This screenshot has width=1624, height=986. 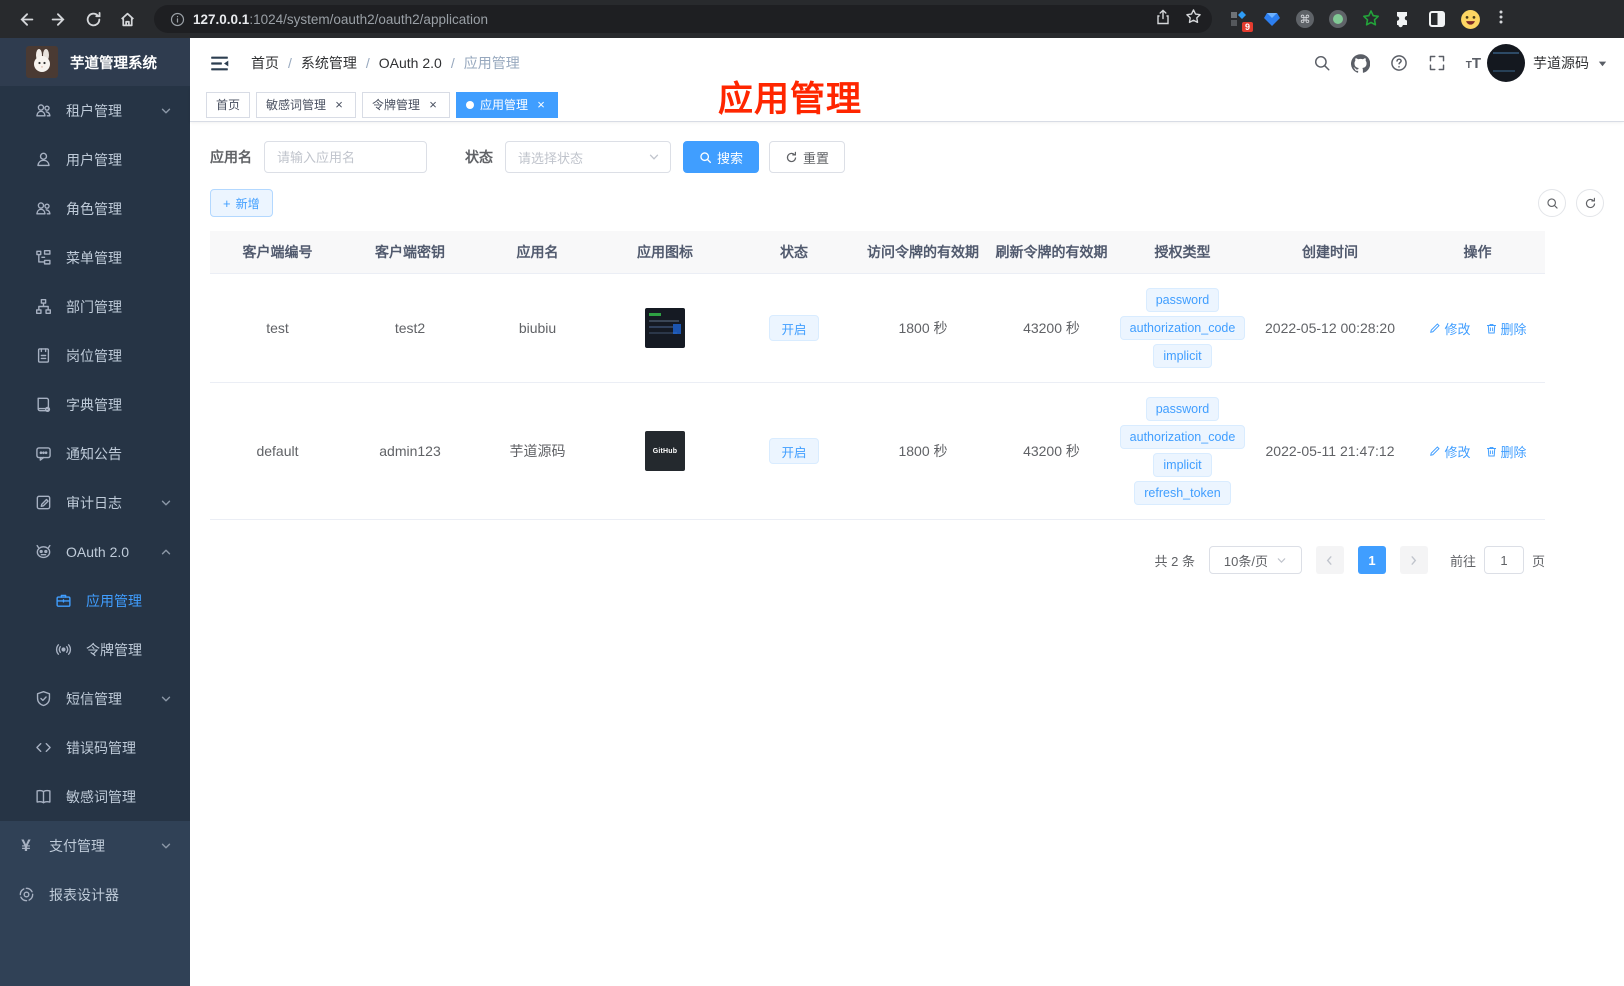 I want to click on prev-page-button, so click(x=1329, y=560).